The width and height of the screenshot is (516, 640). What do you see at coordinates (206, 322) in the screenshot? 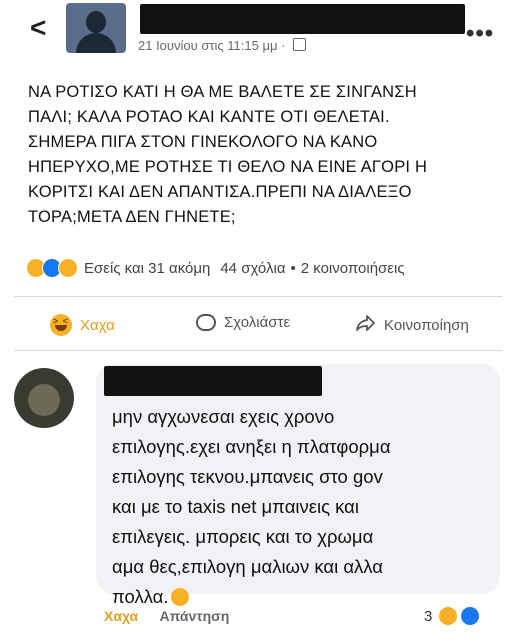
I see `comment-icon` at bounding box center [206, 322].